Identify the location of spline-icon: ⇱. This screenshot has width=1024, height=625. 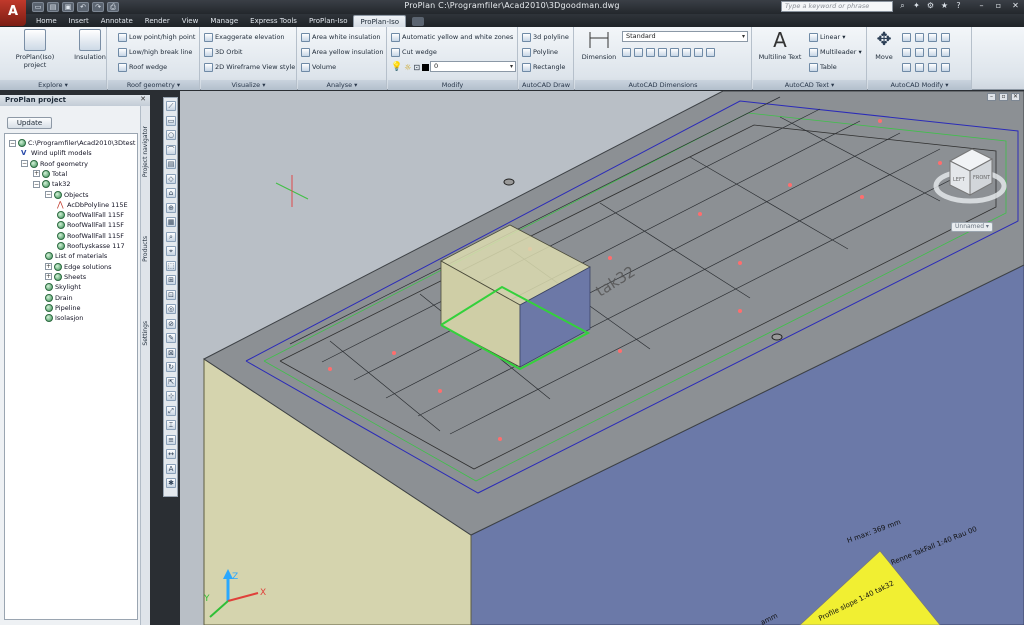
(171, 381).